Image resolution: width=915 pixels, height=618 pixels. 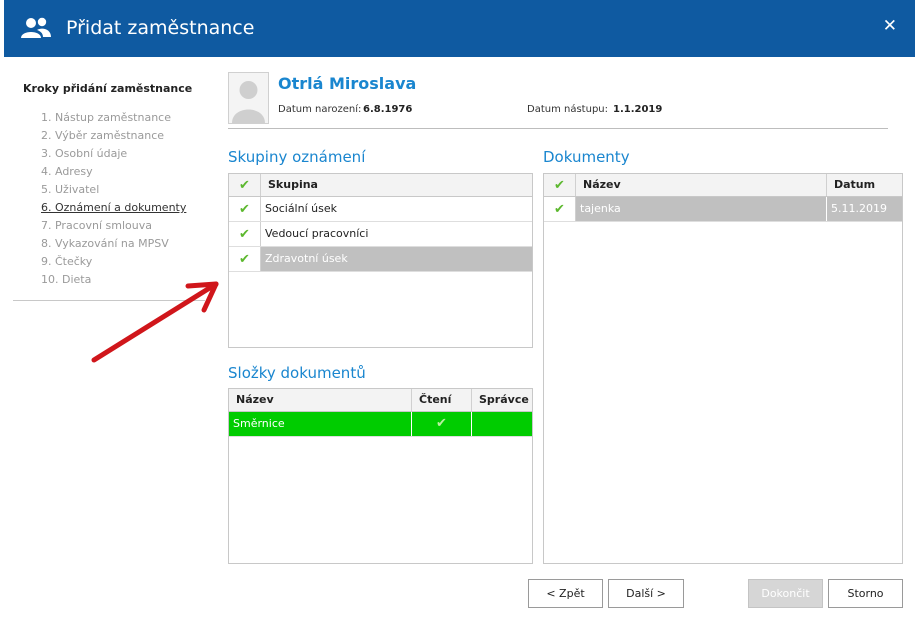 I want to click on documents-title: Dokumenty, so click(x=586, y=157).